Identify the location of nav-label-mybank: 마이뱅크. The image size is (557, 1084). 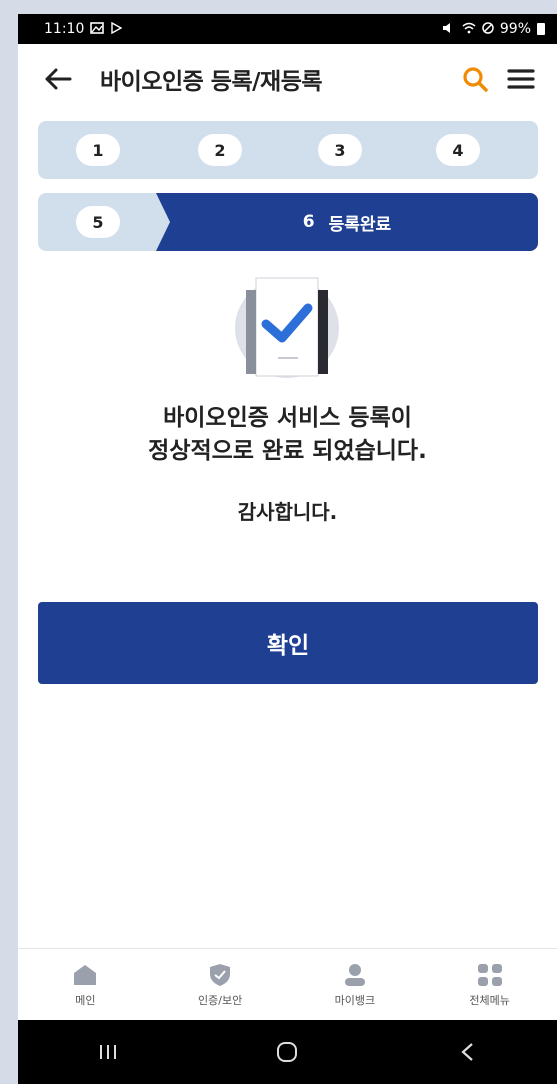
(355, 1000).